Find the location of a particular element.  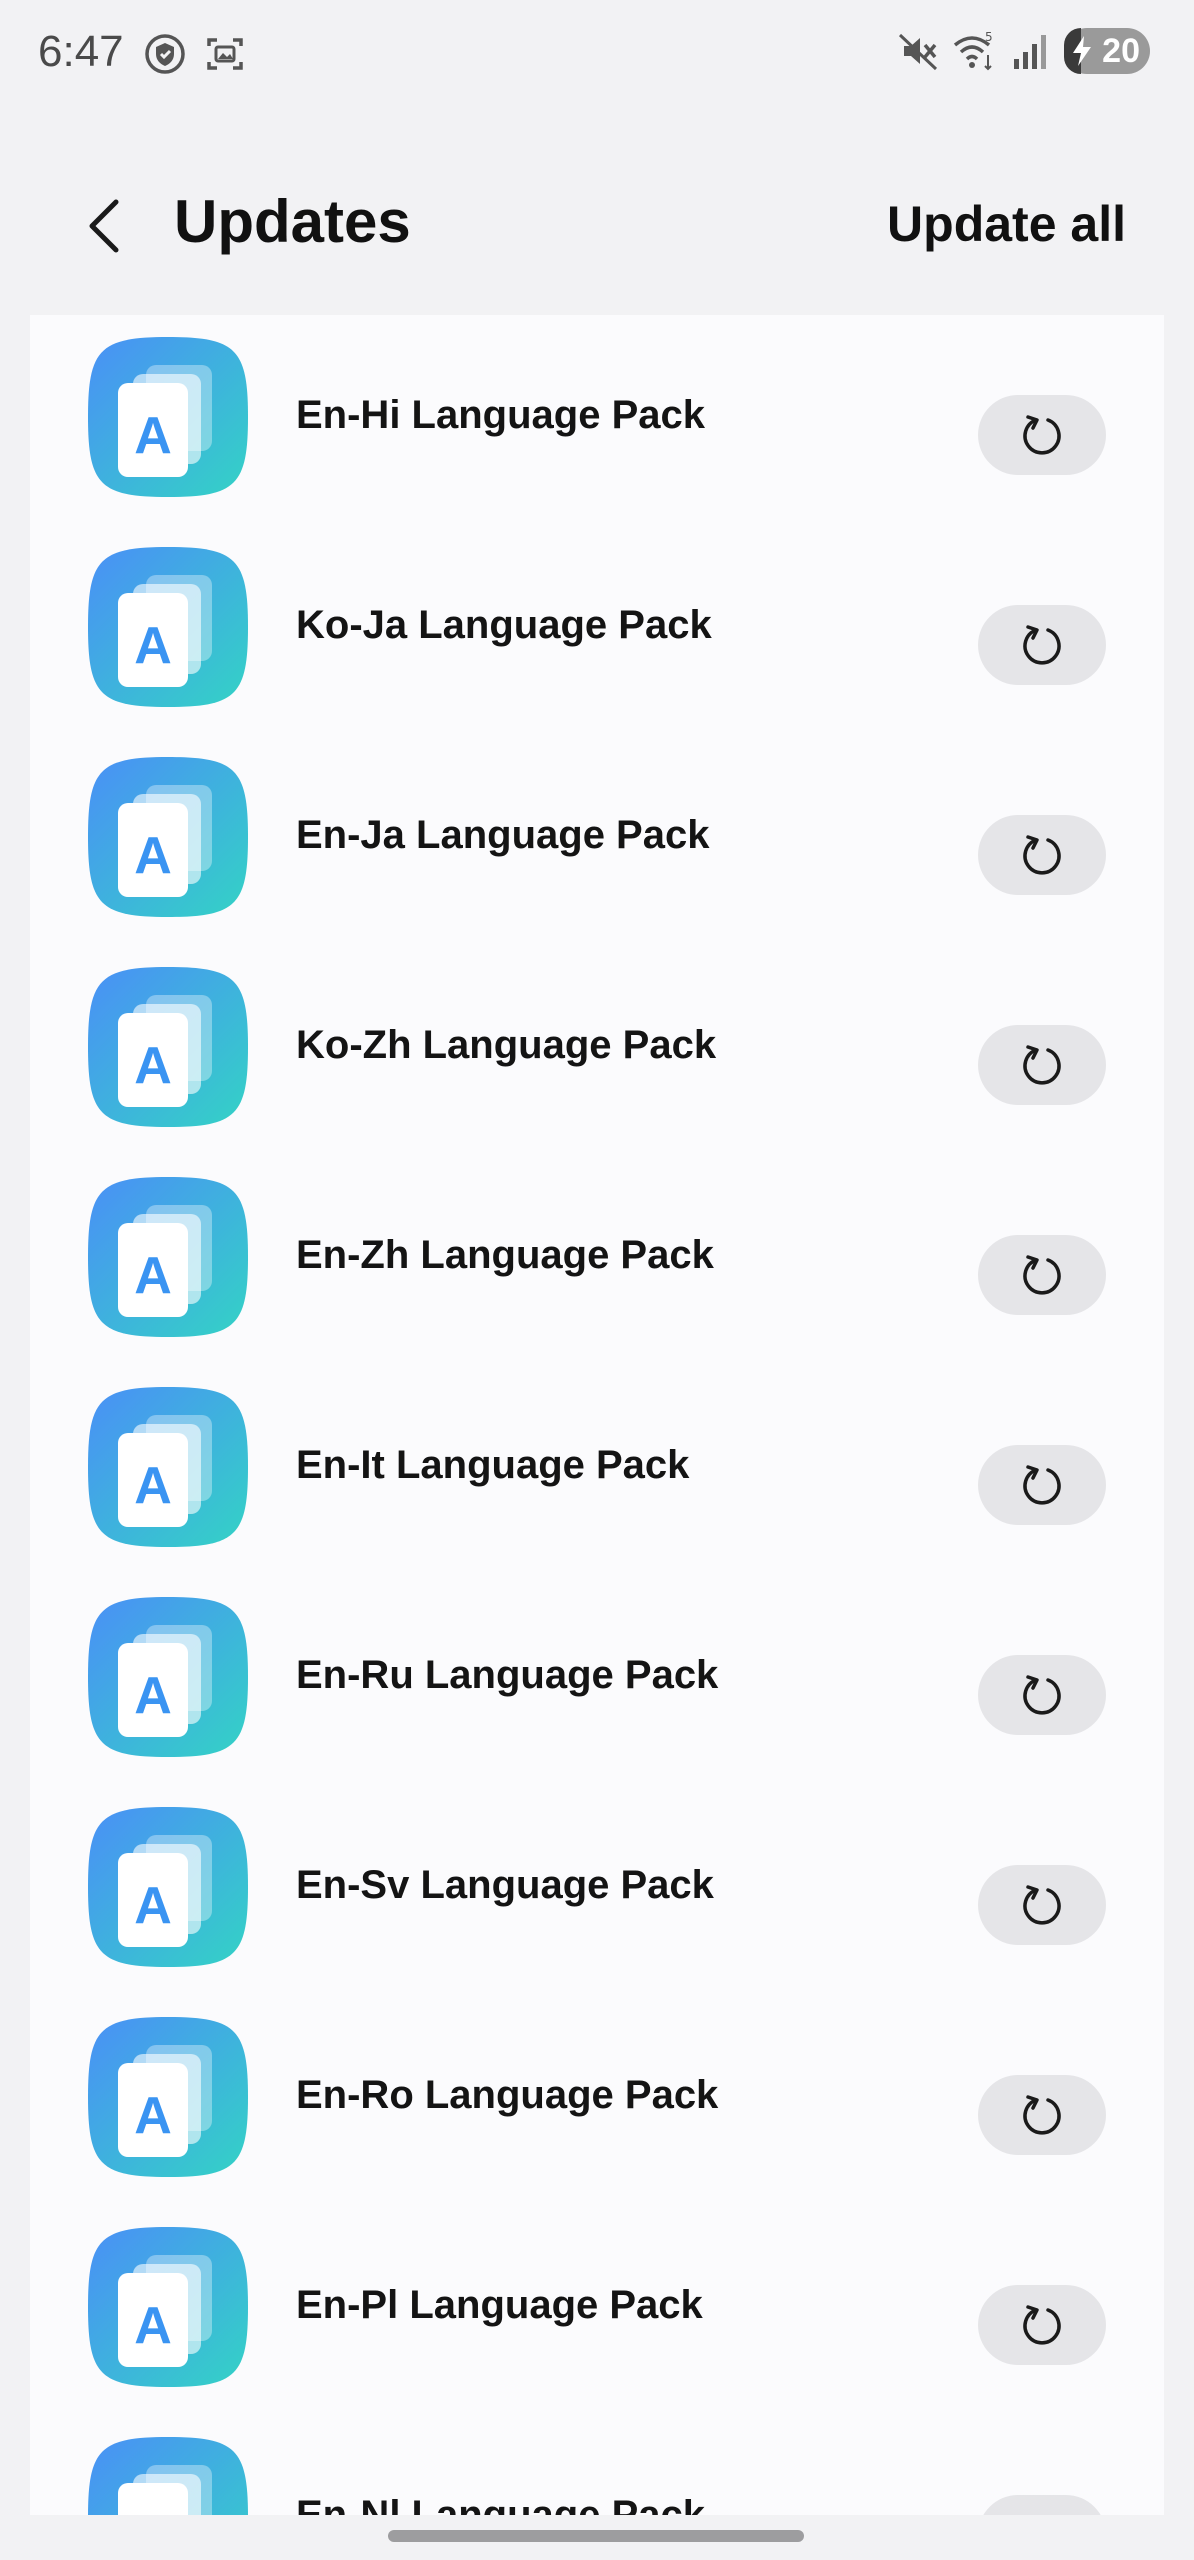

chevron-left-icon is located at coordinates (104, 226).